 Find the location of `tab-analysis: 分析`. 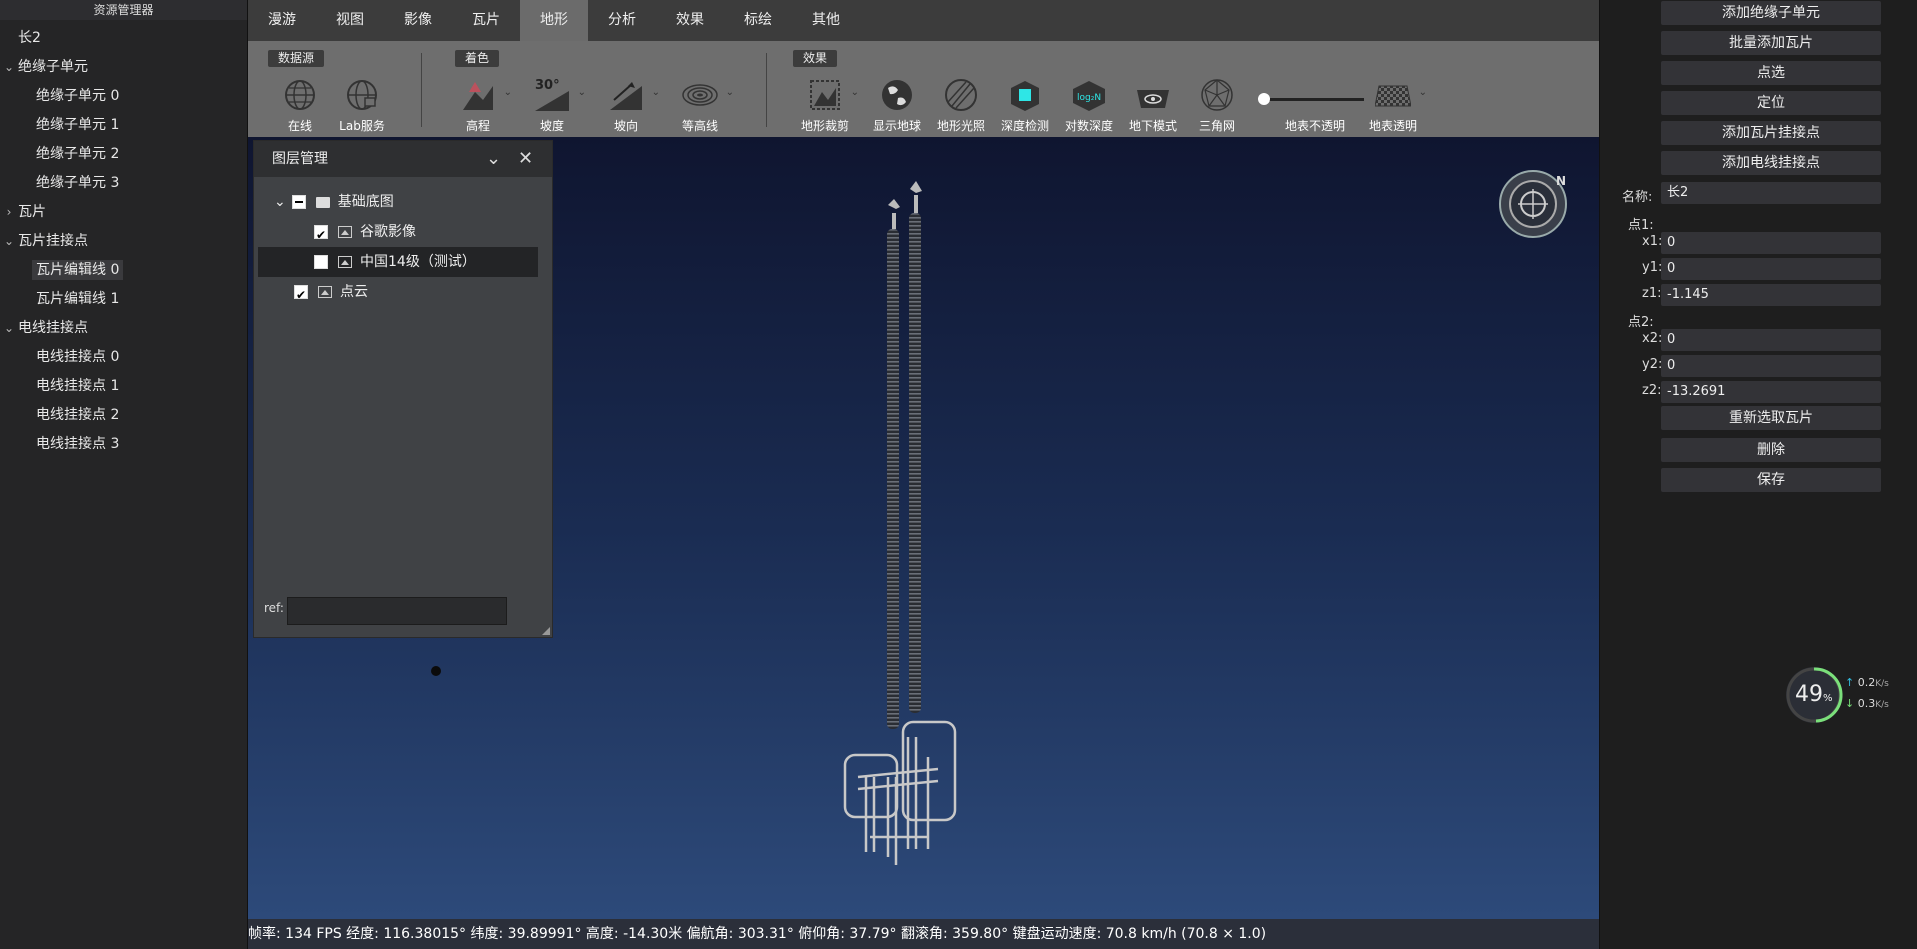

tab-analysis: 分析 is located at coordinates (622, 20).